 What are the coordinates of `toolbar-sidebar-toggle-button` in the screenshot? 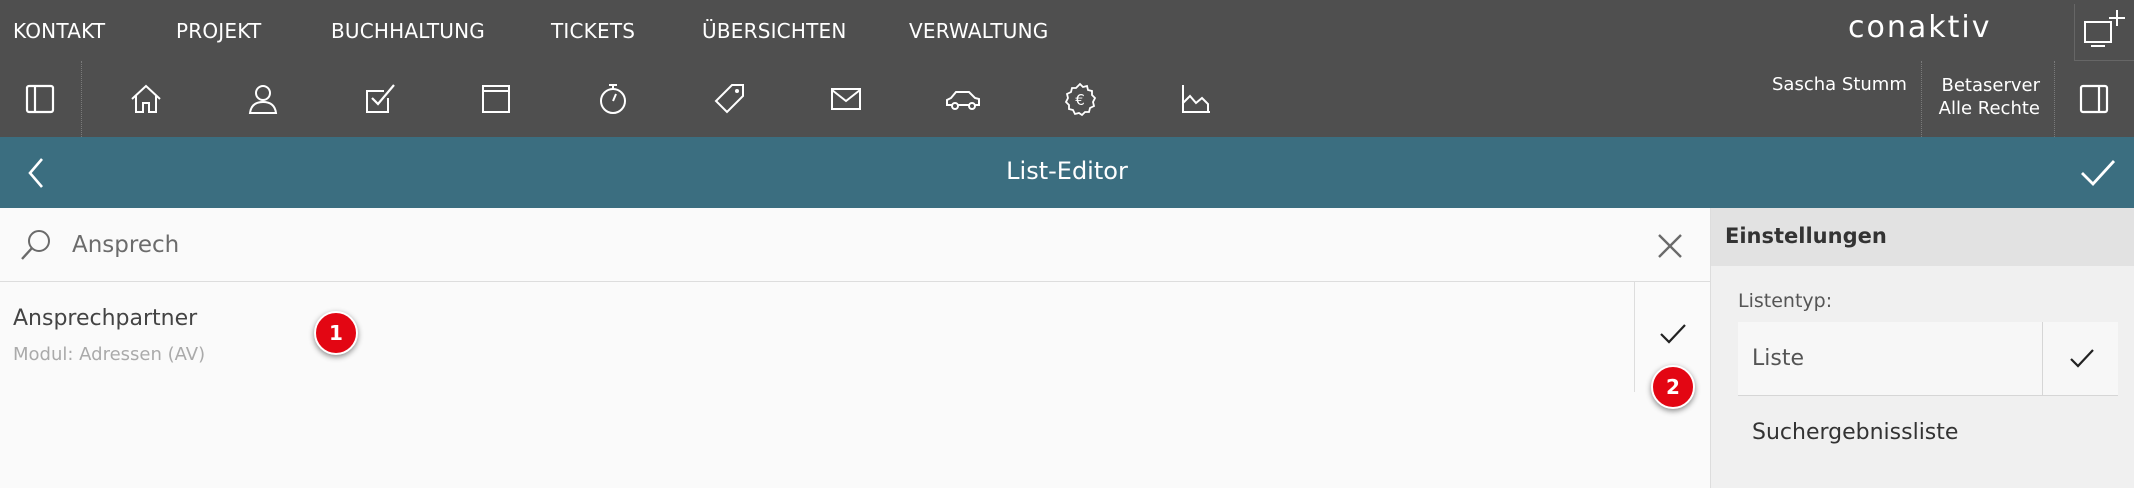 It's located at (40, 99).